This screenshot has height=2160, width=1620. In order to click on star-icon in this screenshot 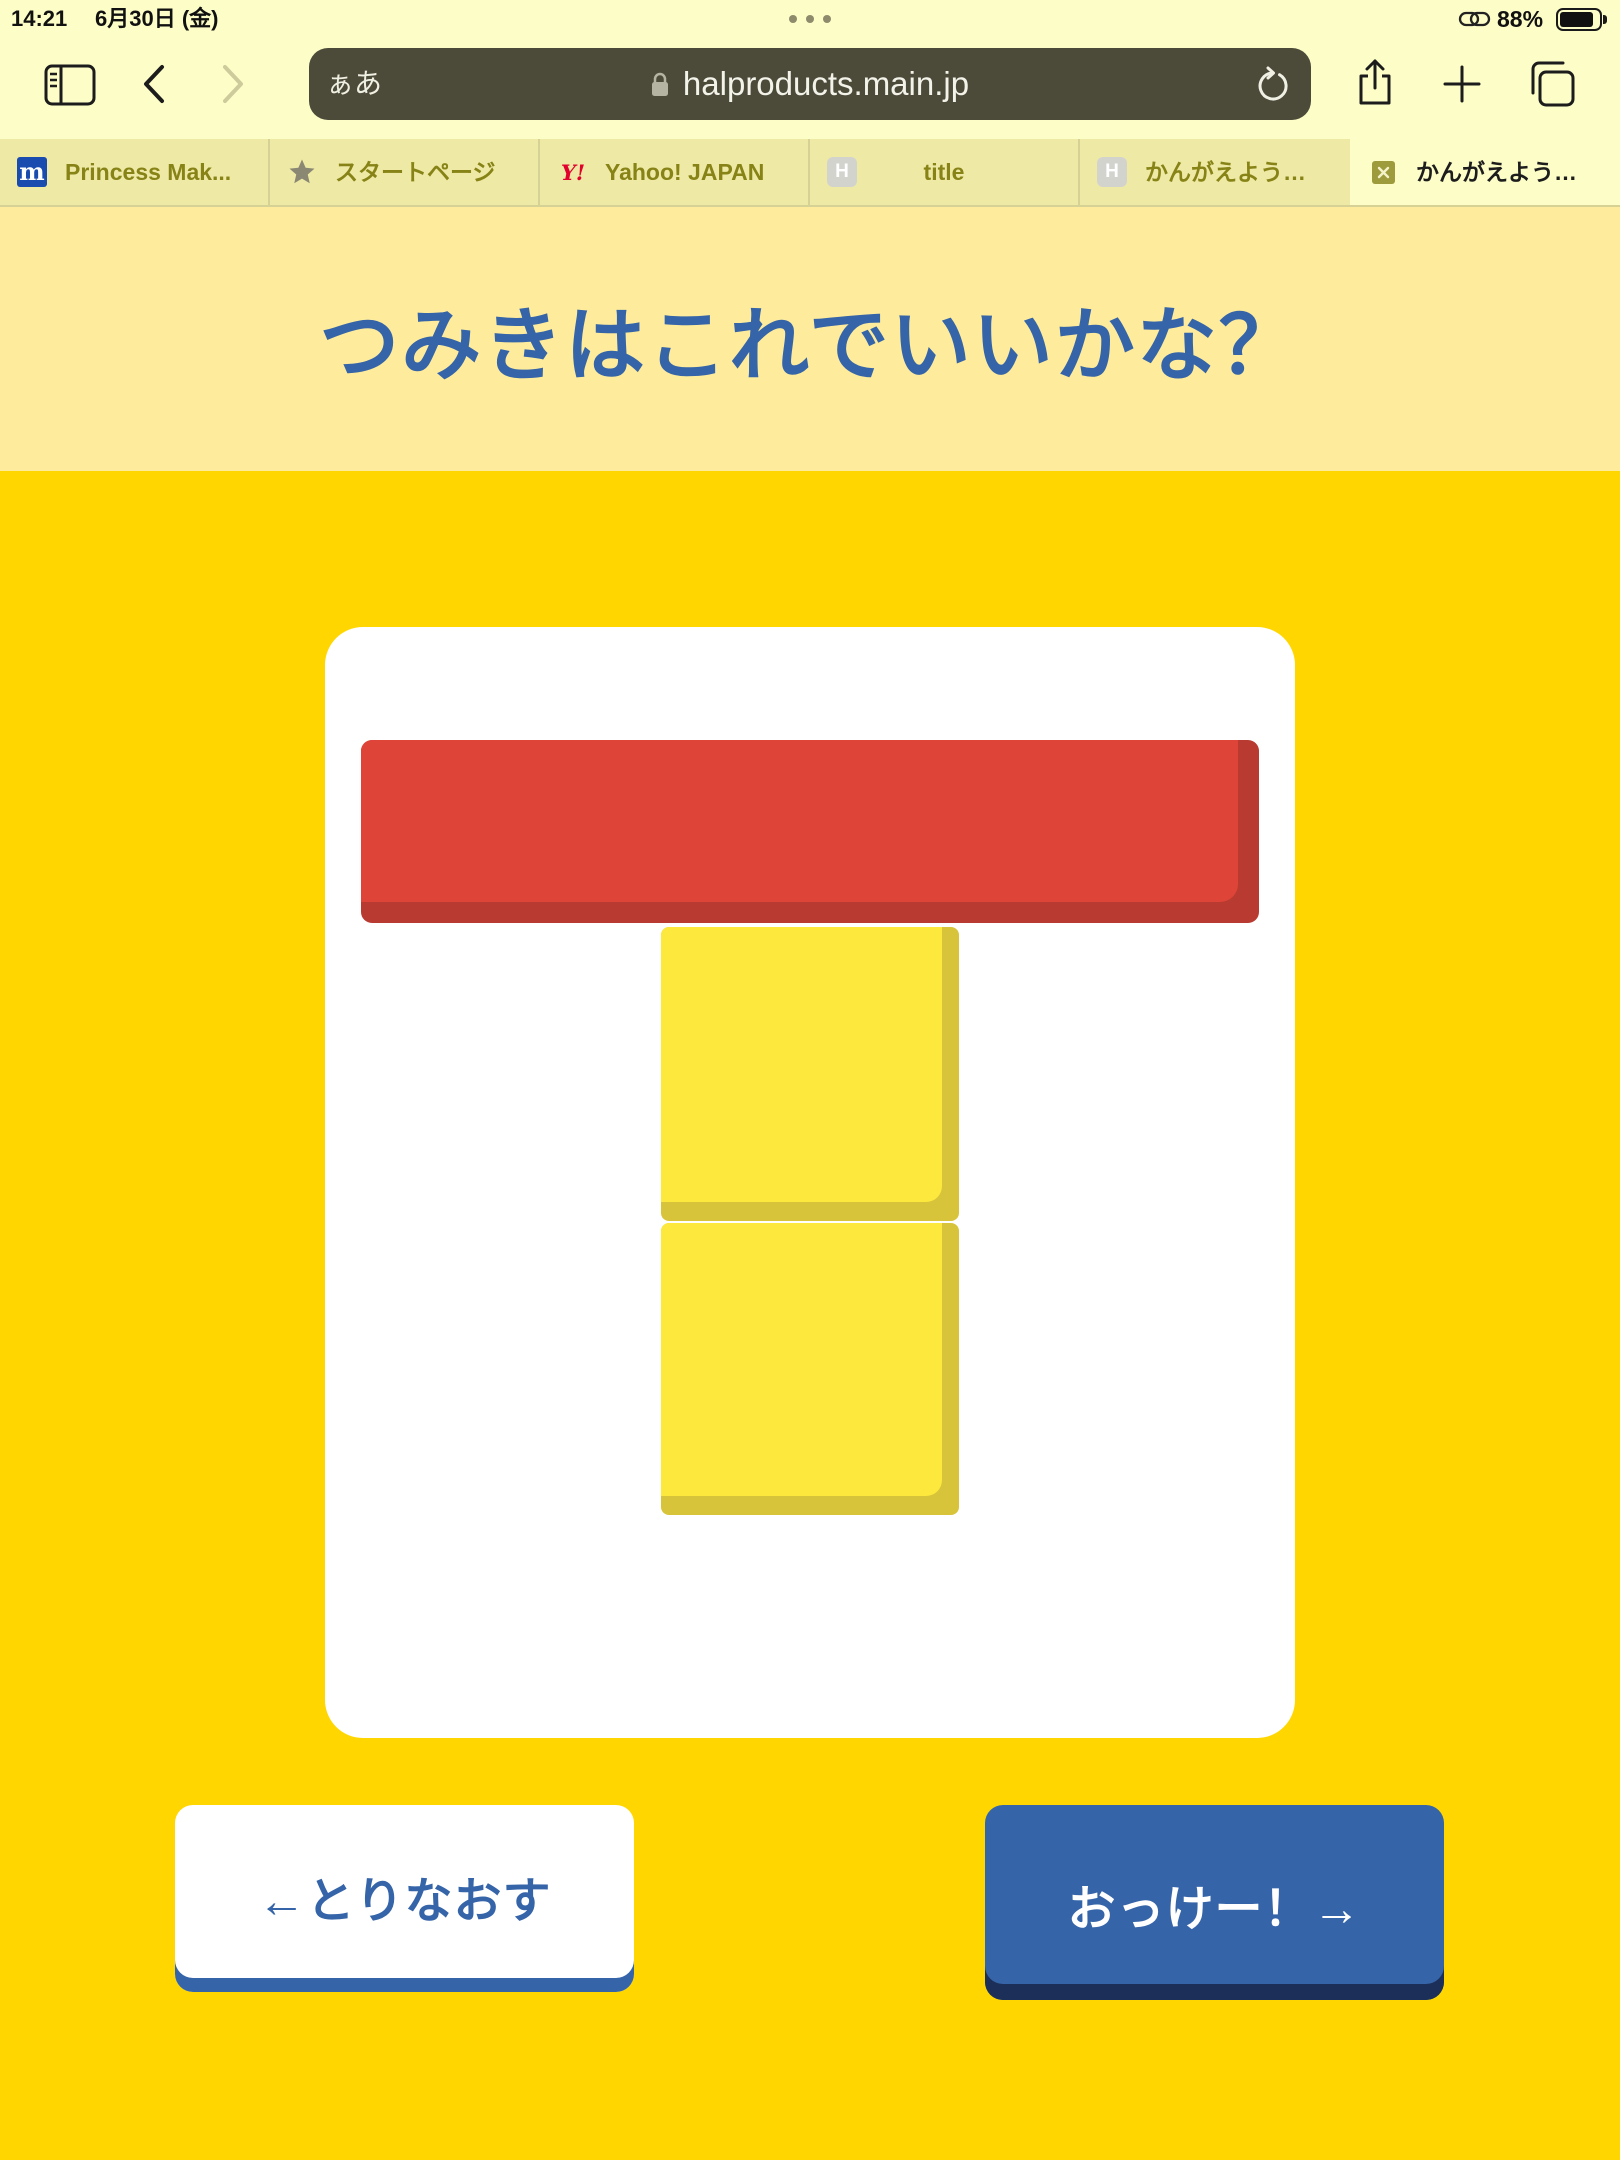, I will do `click(302, 172)`.